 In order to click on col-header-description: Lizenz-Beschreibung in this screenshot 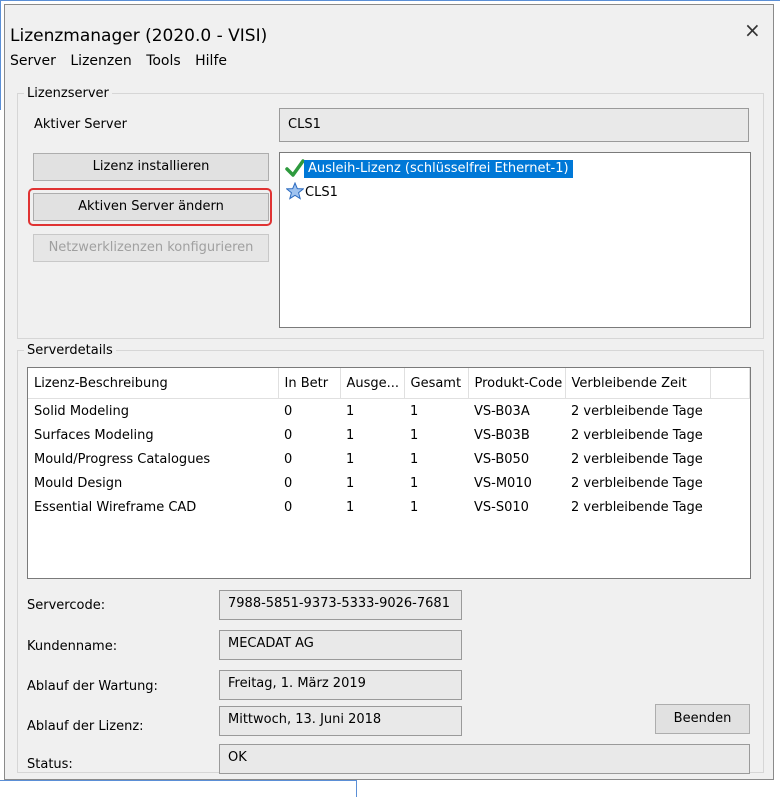, I will do `click(153, 383)`.